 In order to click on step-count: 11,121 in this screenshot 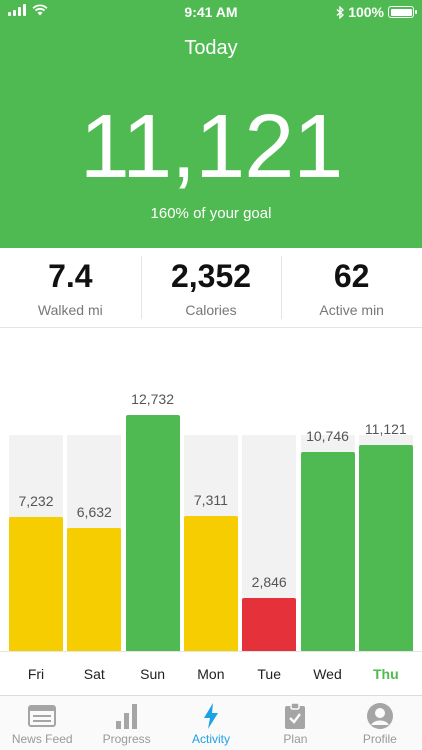, I will do `click(211, 147)`.